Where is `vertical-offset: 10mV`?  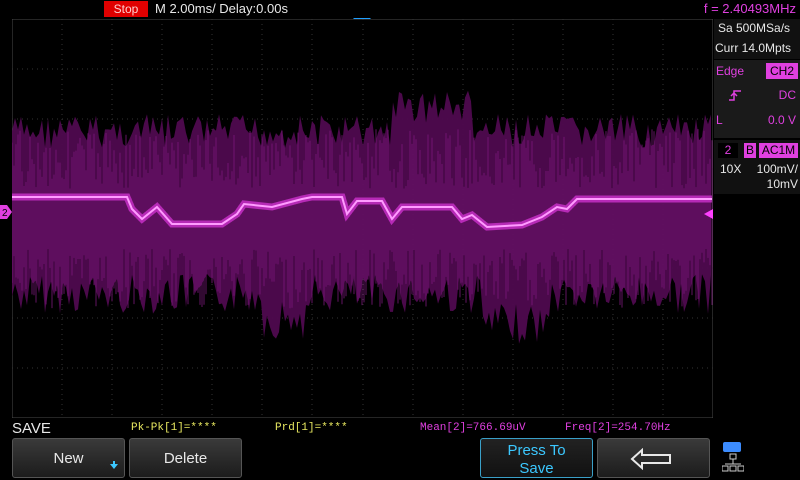 vertical-offset: 10mV is located at coordinates (782, 184).